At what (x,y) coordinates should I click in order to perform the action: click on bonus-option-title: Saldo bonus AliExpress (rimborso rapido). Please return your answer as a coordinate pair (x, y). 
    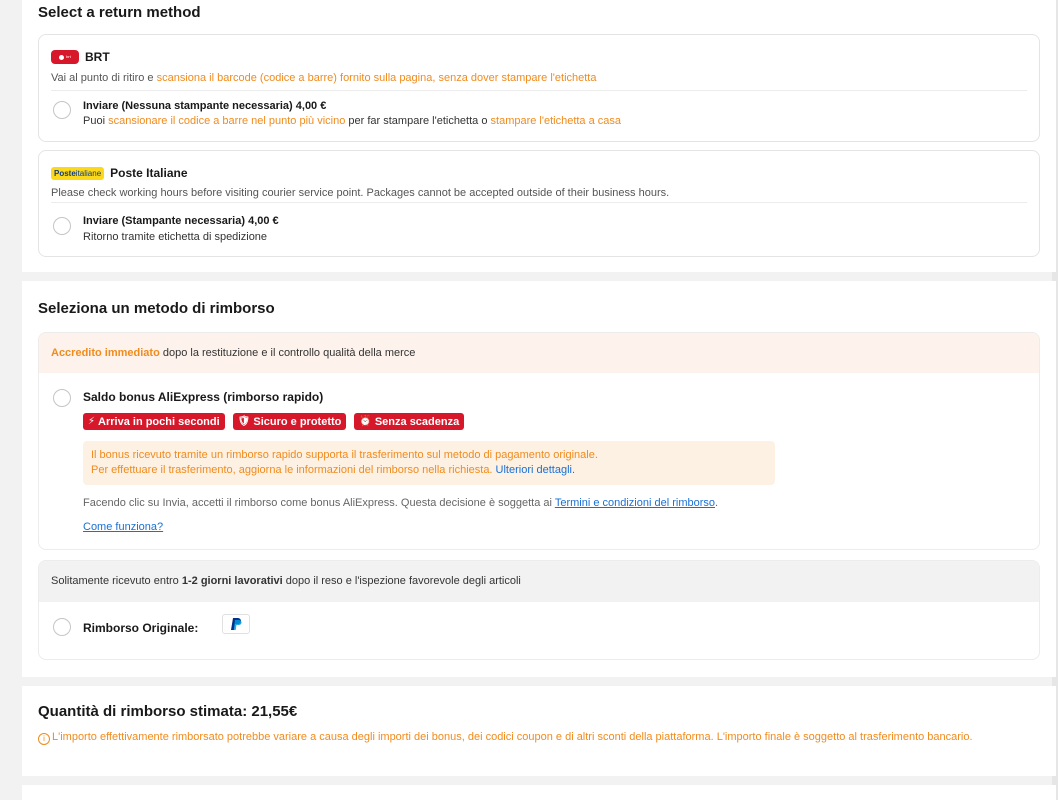
    Looking at the image, I should click on (203, 397).